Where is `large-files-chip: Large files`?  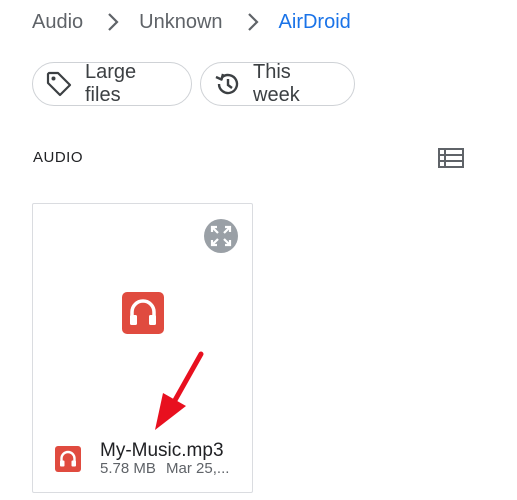
large-files-chip: Large files is located at coordinates (112, 83).